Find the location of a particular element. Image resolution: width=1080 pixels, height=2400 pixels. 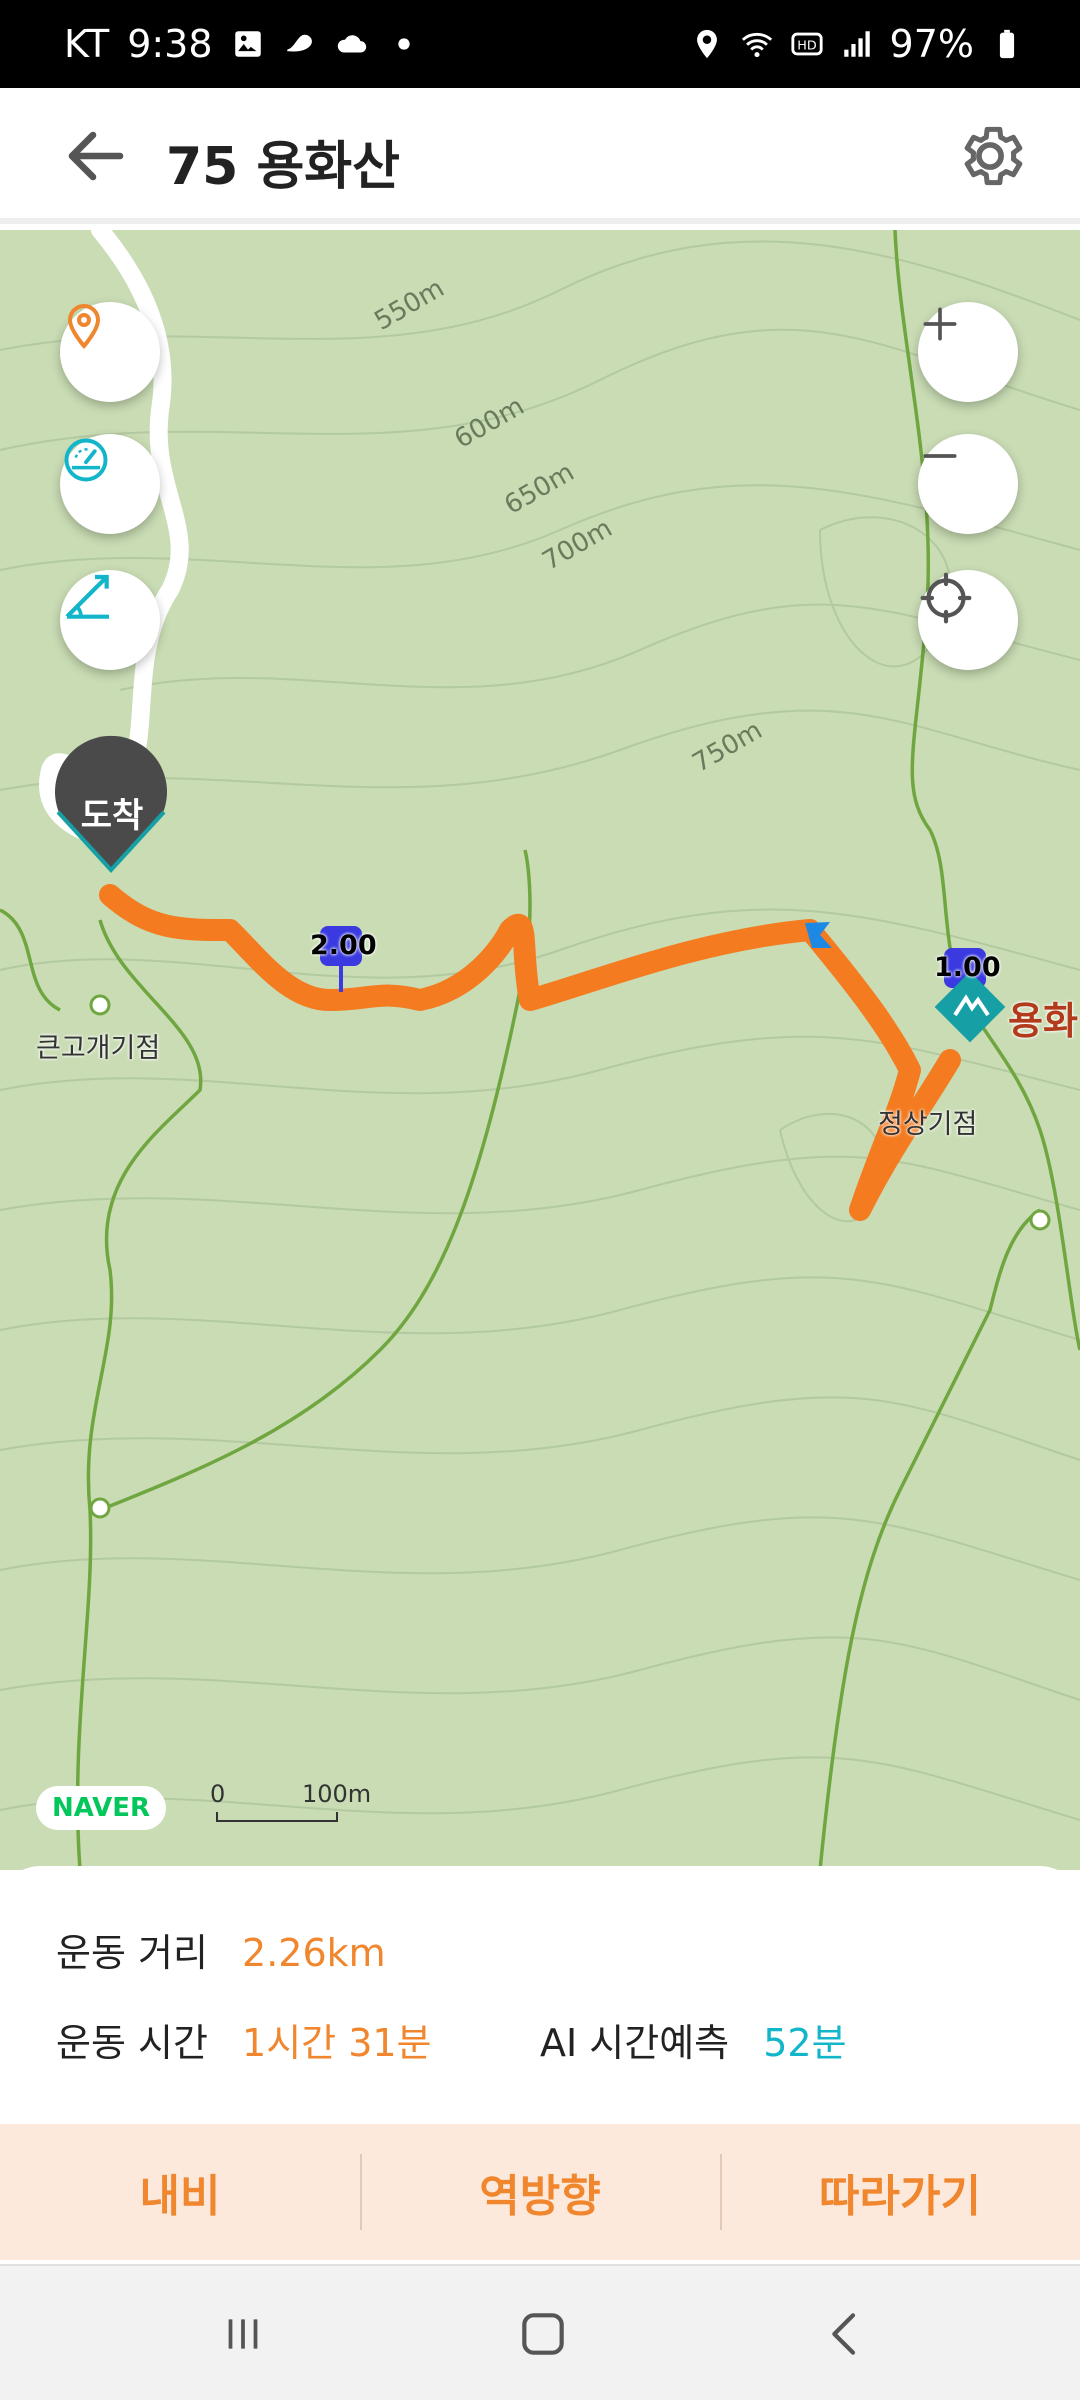

place-label: 큰고개기점 is located at coordinates (98, 1048).